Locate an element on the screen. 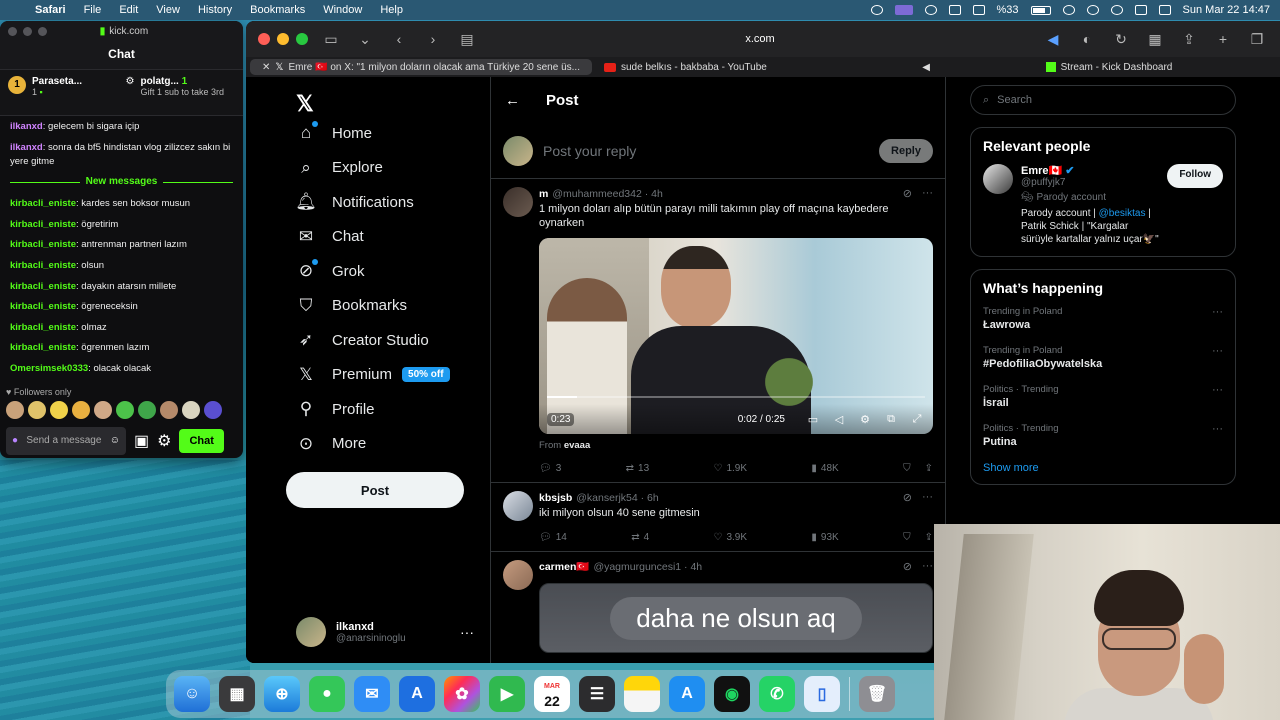 The image size is (1280, 720). launchpad-icon: ▦ is located at coordinates (237, 694).